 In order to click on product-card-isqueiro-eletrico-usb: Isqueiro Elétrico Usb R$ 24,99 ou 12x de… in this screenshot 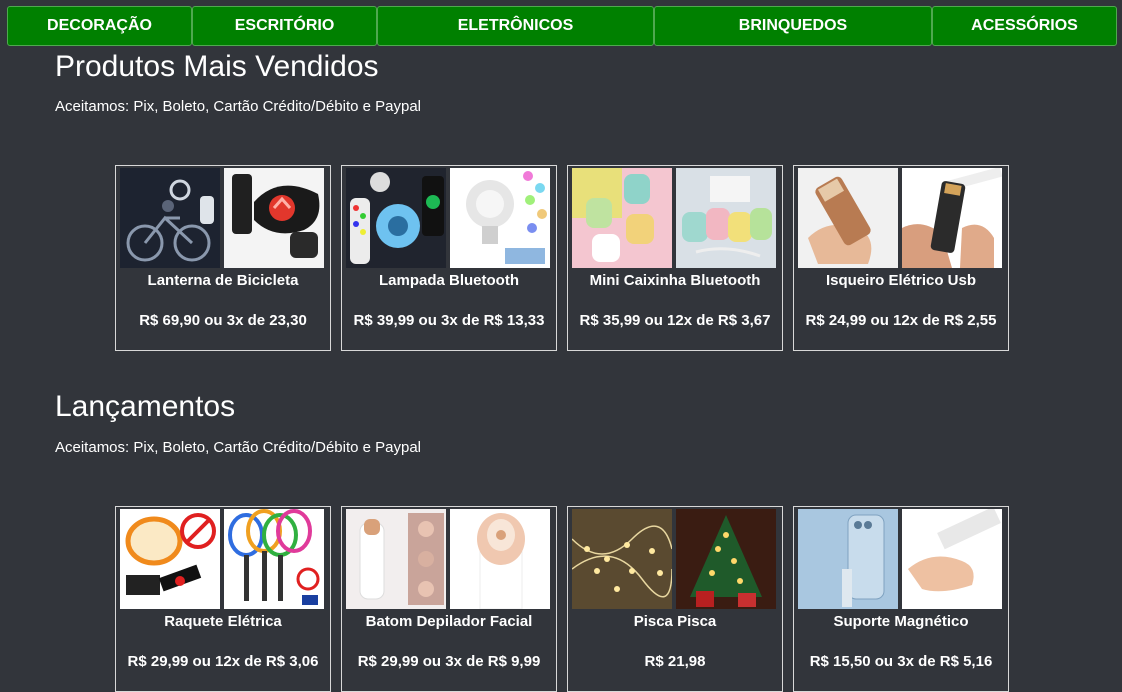, I will do `click(901, 258)`.